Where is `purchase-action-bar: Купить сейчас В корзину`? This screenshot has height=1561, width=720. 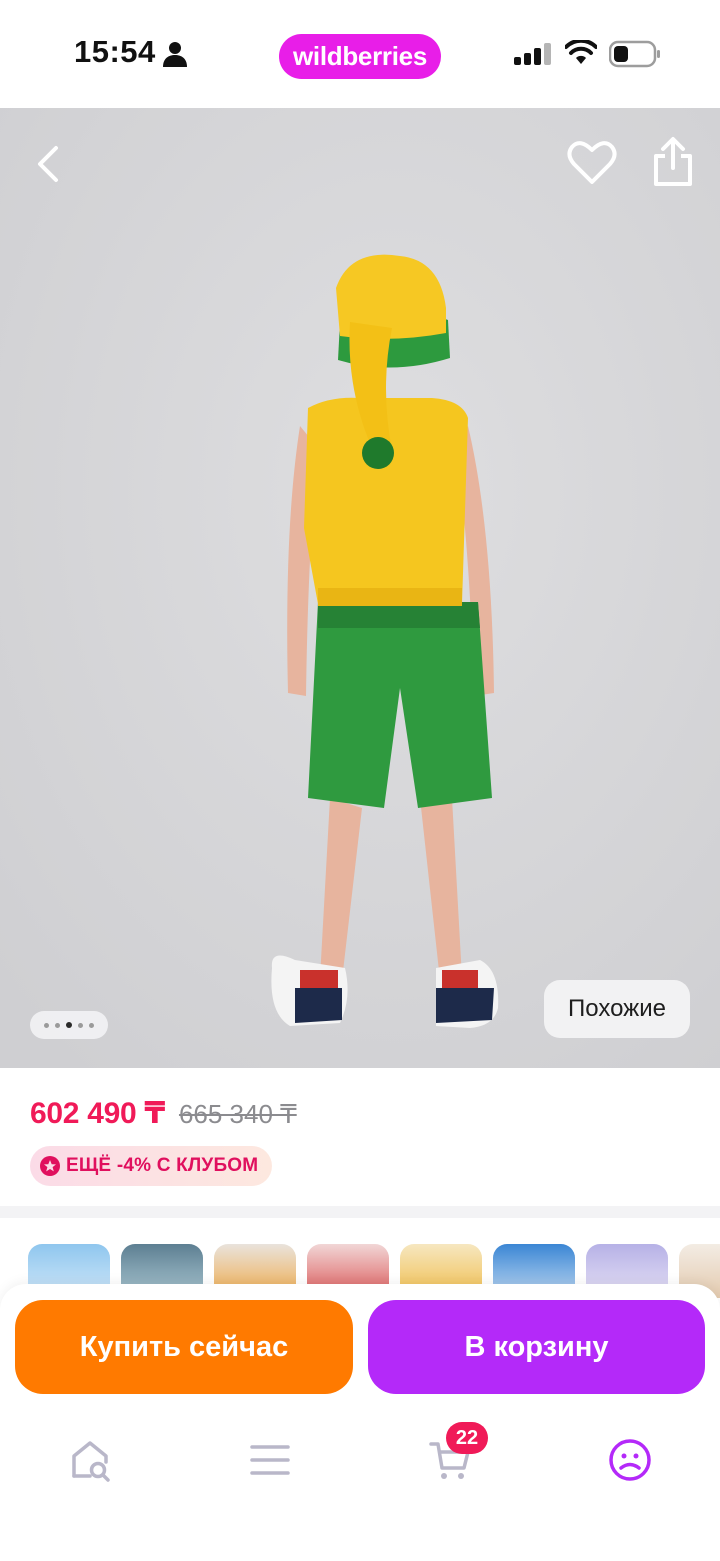
purchase-action-bar: Купить сейчас В корзину is located at coordinates (360, 1347).